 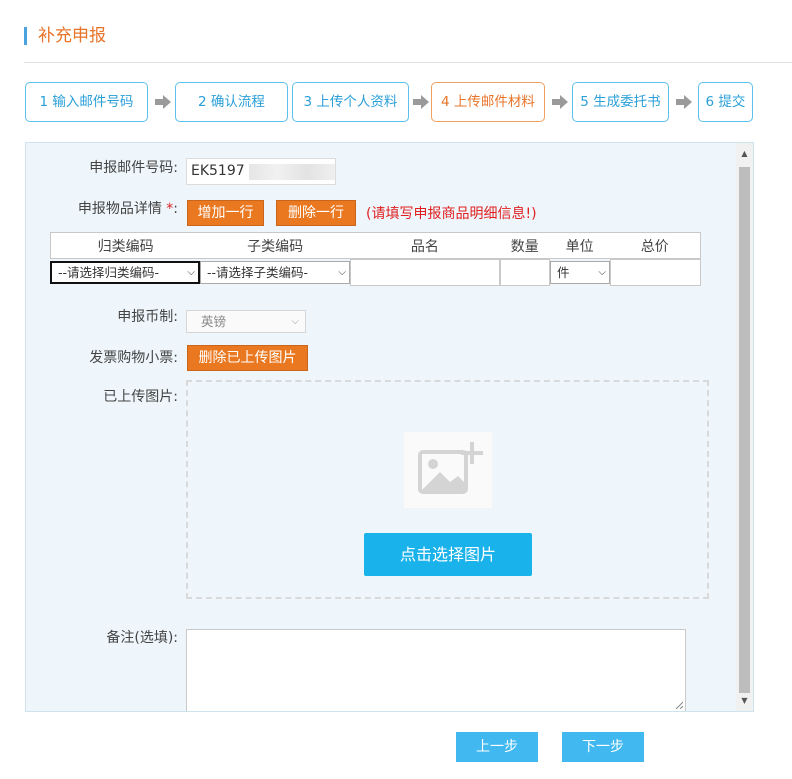 What do you see at coordinates (525, 272) in the screenshot?
I see `quantity-input` at bounding box center [525, 272].